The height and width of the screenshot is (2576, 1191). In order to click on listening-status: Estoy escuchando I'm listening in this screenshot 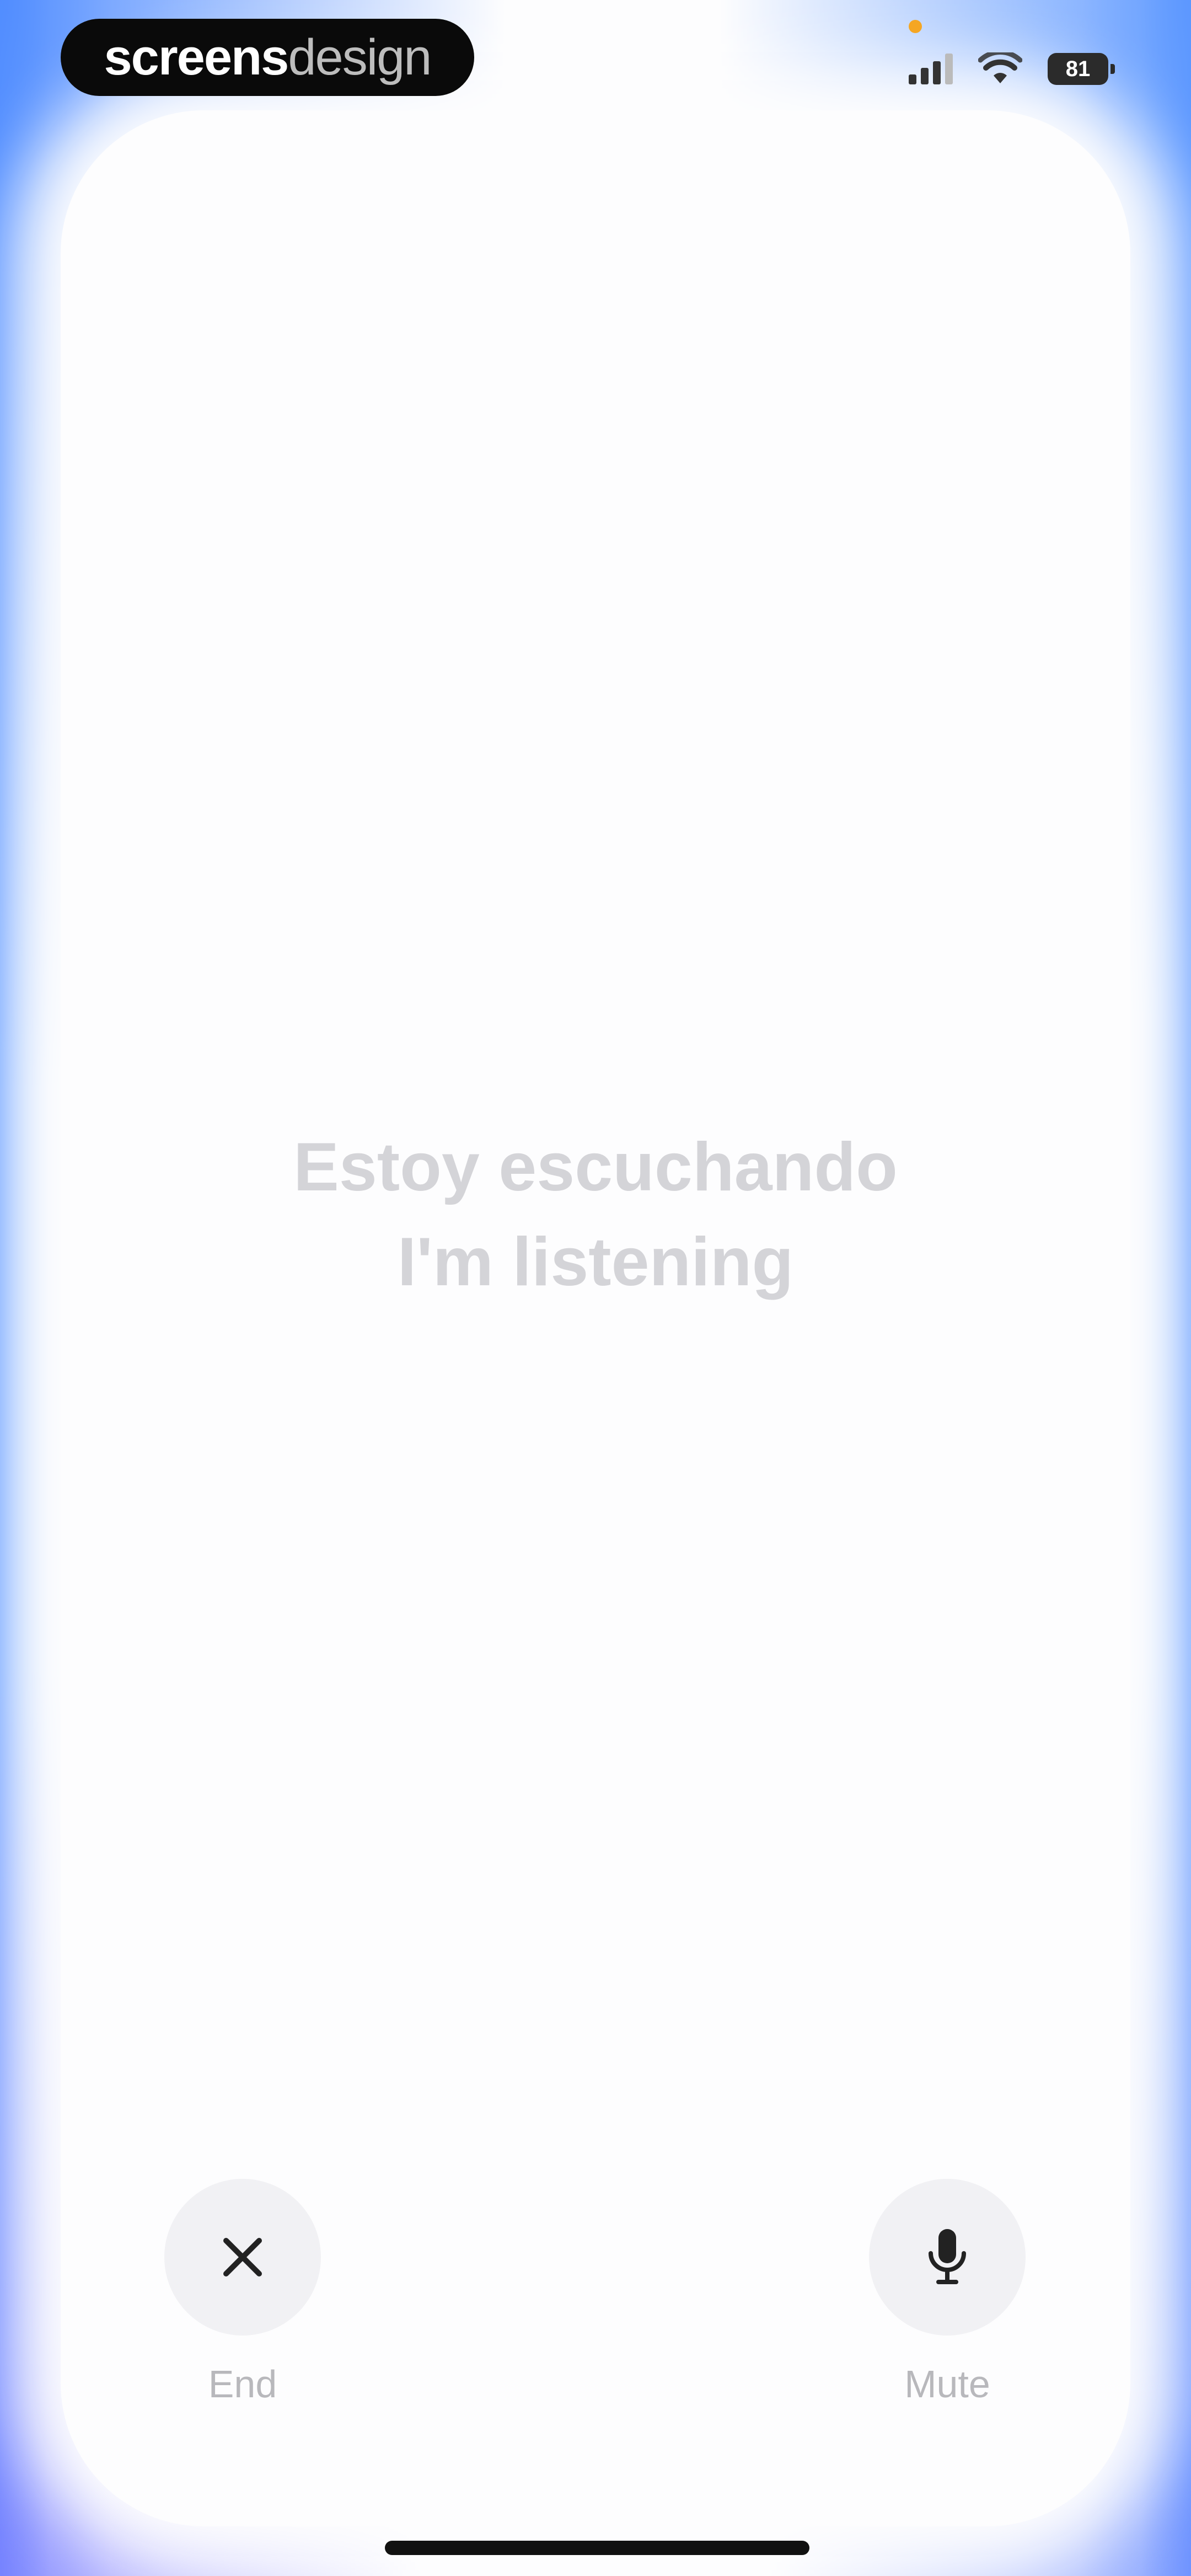, I will do `click(595, 1215)`.